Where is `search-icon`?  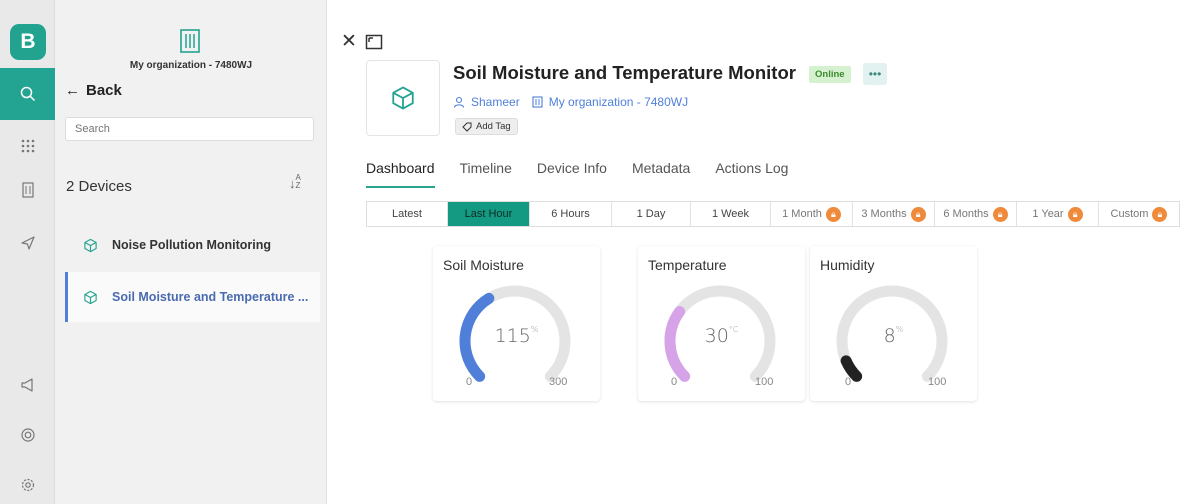 search-icon is located at coordinates (27, 94).